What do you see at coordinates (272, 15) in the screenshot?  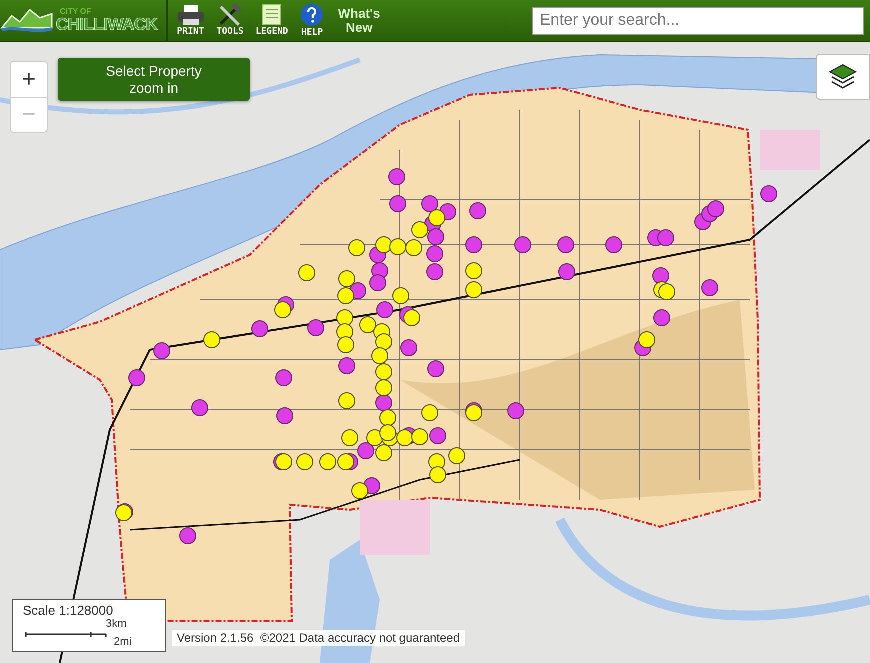 I see `list-icon` at bounding box center [272, 15].